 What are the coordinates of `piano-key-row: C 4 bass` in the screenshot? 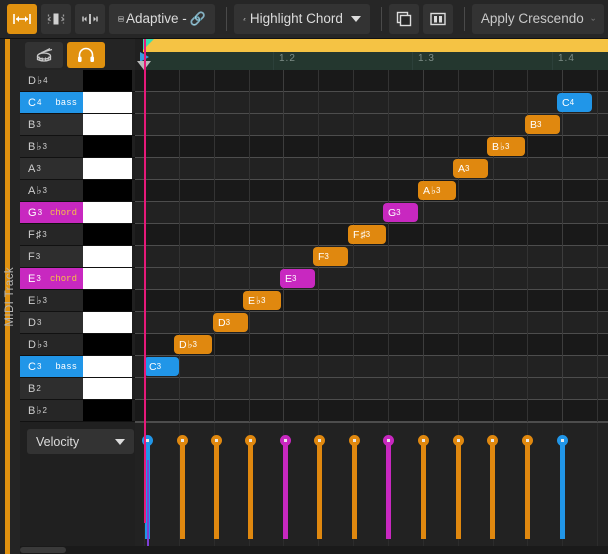 It's located at (77, 103).